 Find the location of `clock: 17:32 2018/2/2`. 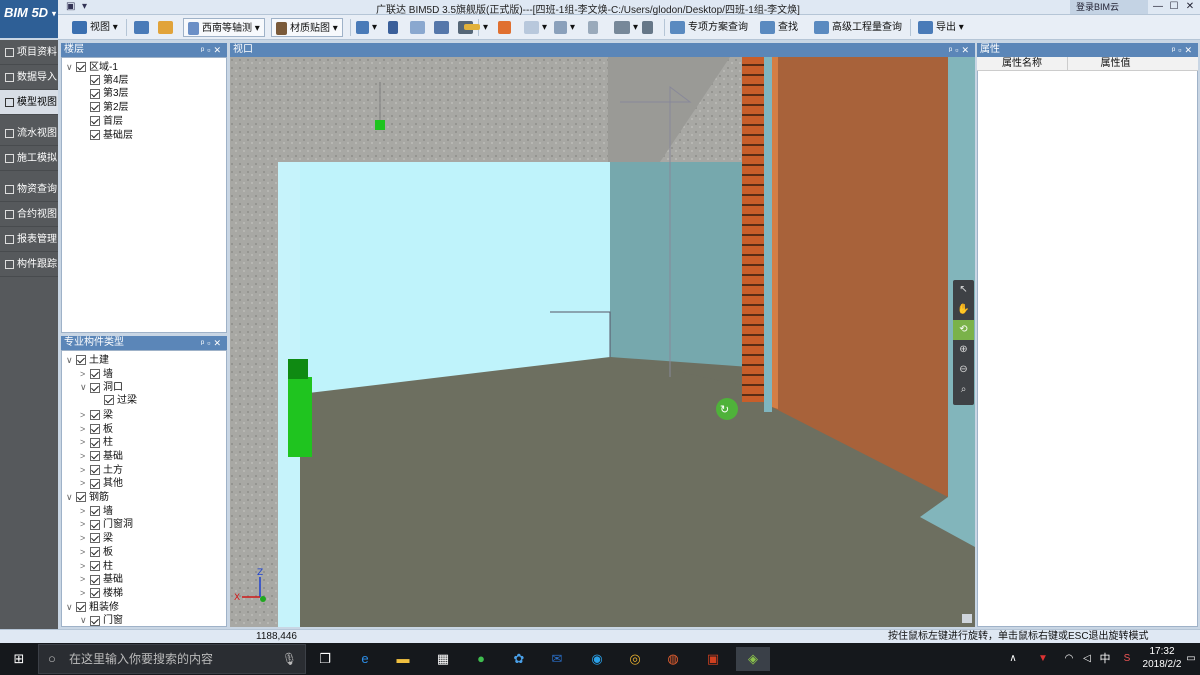

clock: 17:32 2018/2/2 is located at coordinates (1162, 658).